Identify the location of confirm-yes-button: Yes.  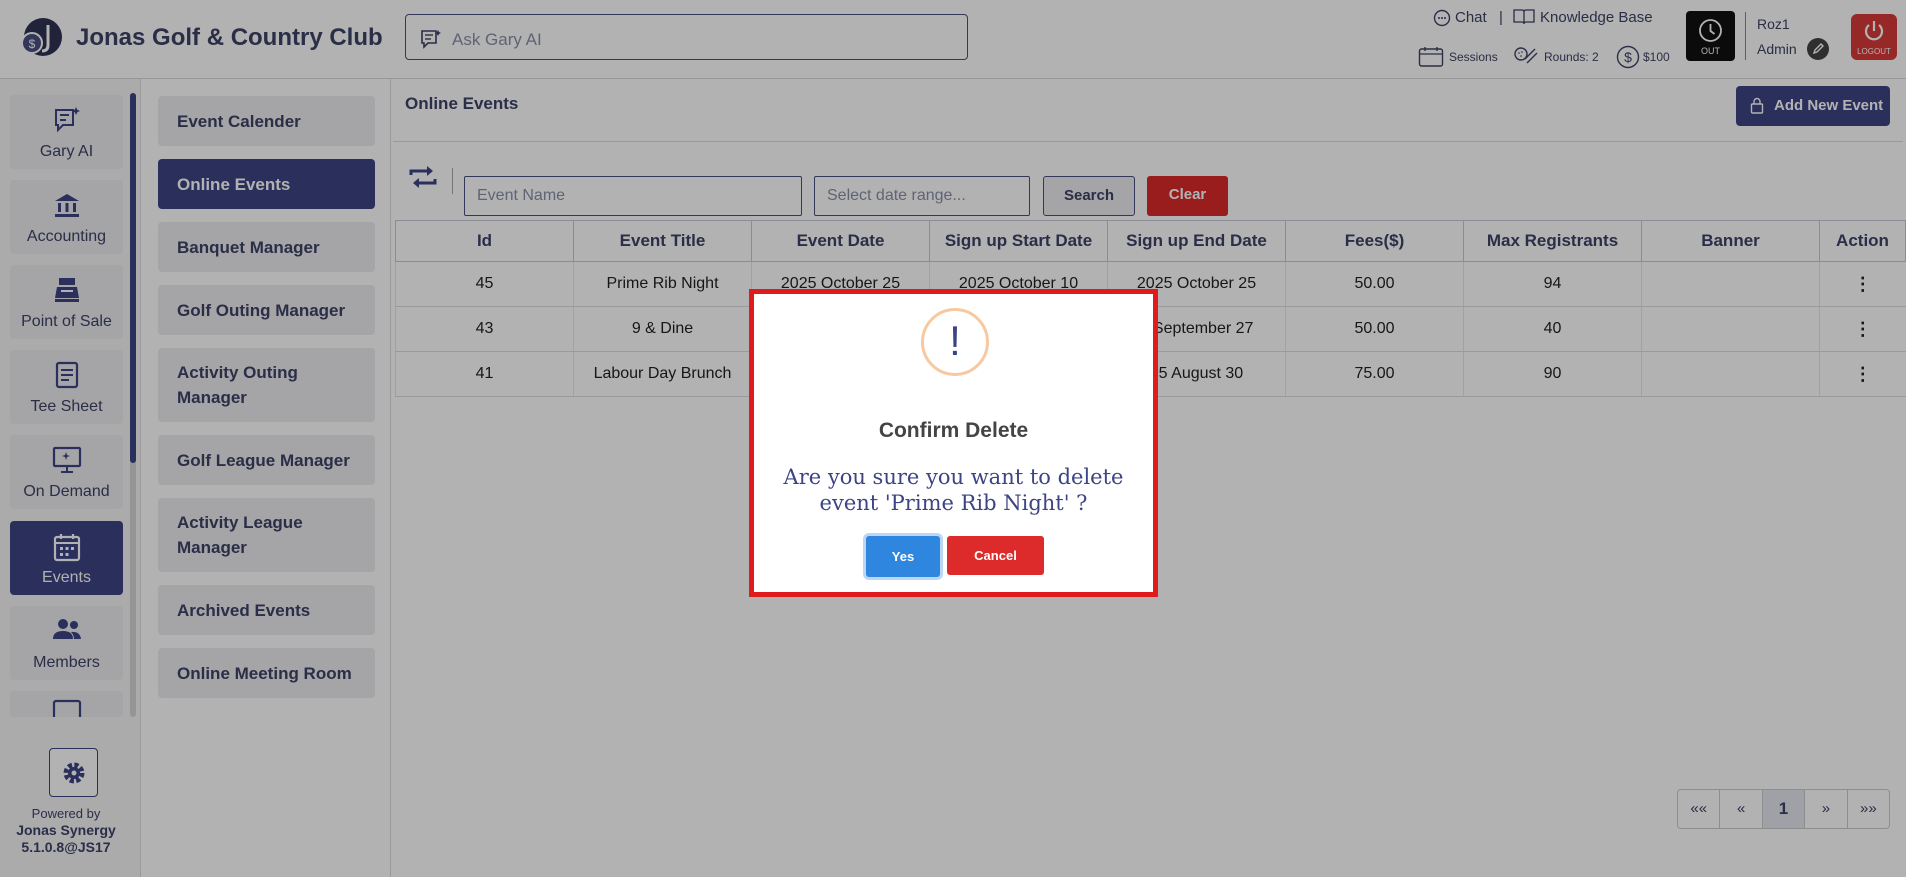
(903, 556).